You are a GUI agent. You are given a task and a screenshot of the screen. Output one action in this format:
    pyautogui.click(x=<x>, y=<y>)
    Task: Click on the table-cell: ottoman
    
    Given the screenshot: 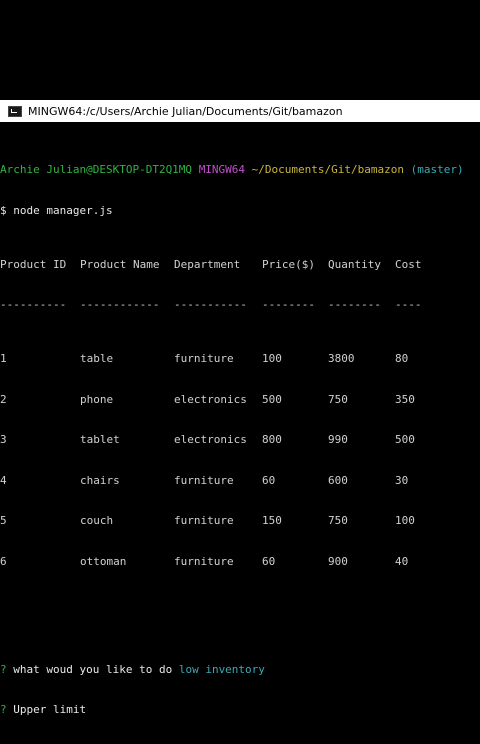 What is the action you would take?
    pyautogui.click(x=103, y=561)
    